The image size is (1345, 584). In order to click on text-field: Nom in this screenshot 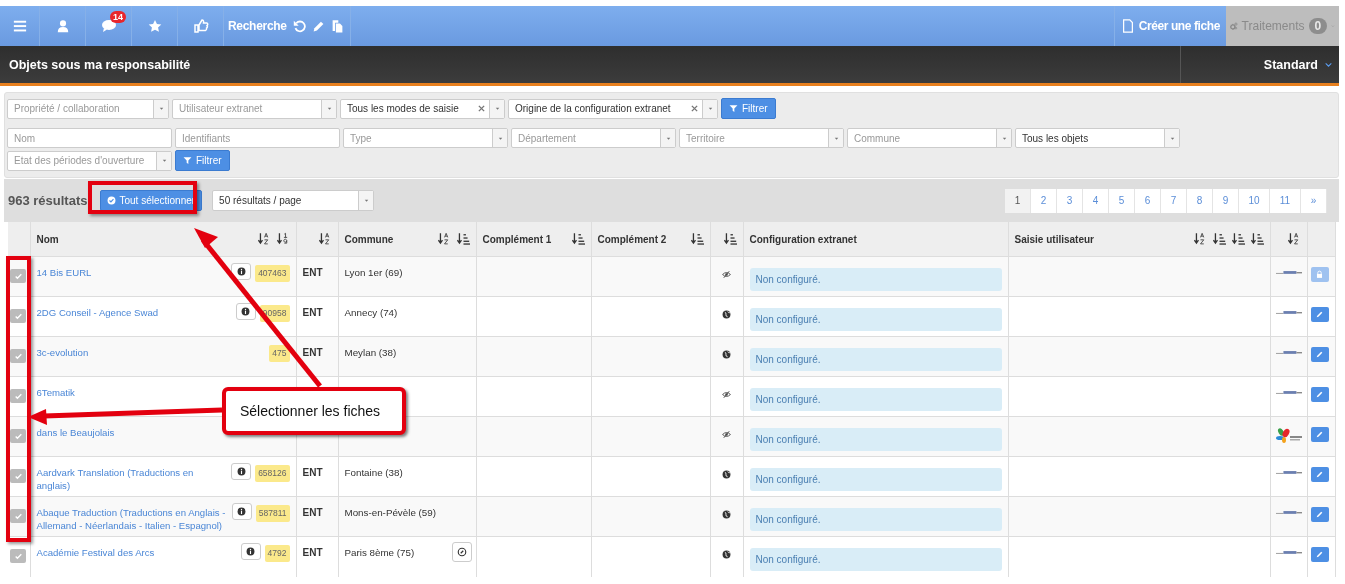, I will do `click(89, 138)`.